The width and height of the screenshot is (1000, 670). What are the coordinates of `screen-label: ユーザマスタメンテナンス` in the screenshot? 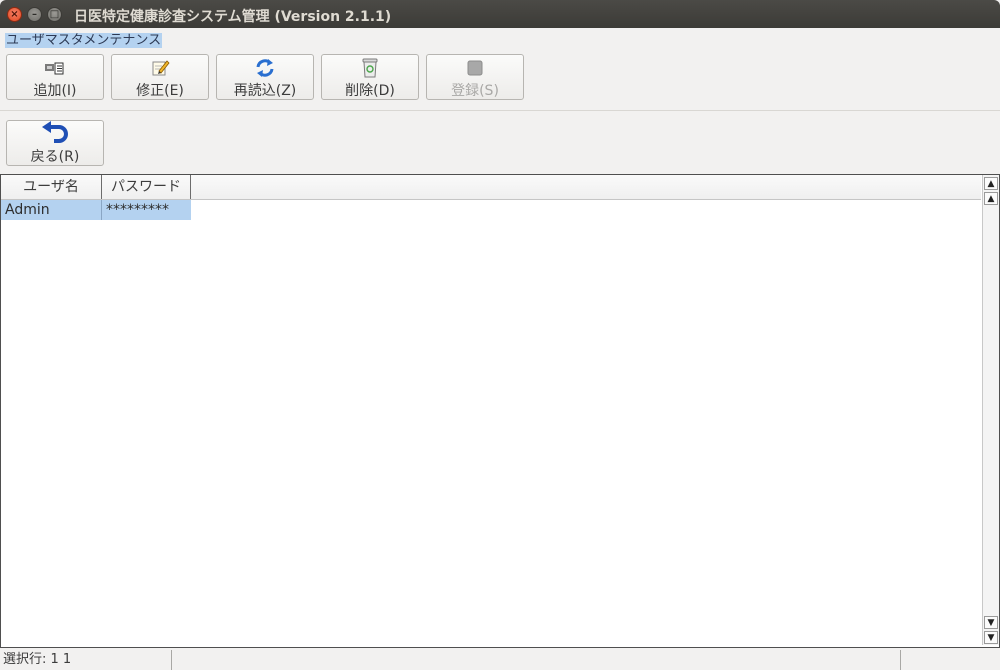 It's located at (84, 40).